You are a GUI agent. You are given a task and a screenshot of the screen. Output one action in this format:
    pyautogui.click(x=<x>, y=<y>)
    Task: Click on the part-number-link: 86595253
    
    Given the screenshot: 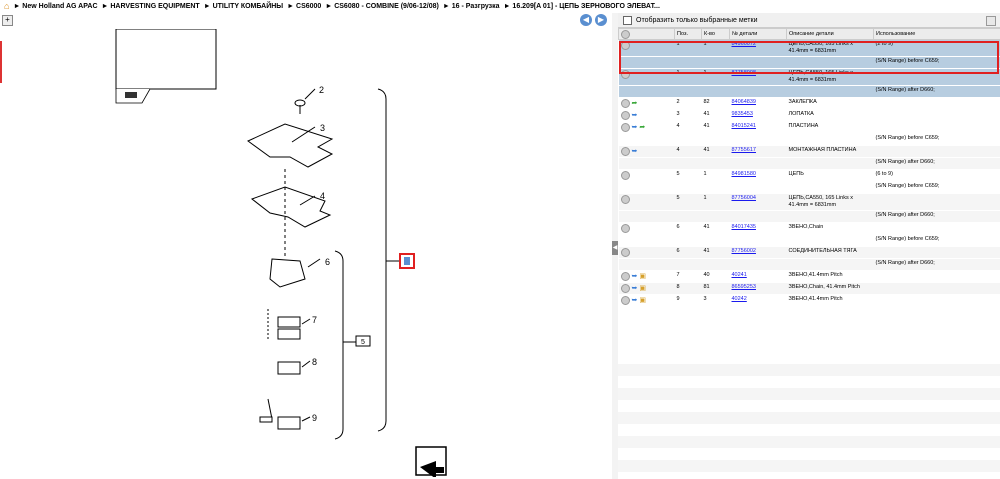 What is the action you would take?
    pyautogui.click(x=744, y=287)
    